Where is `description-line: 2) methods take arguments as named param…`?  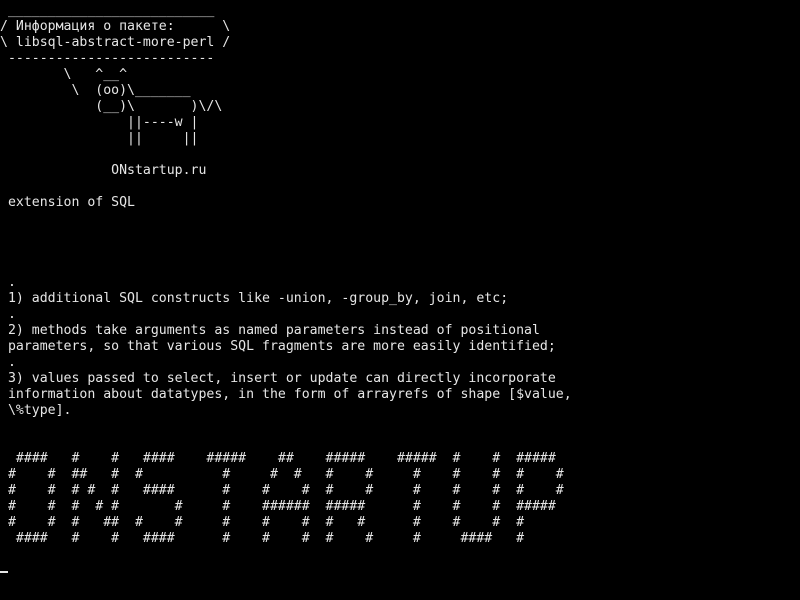 description-line: 2) methods take arguments as named param… is located at coordinates (270, 330).